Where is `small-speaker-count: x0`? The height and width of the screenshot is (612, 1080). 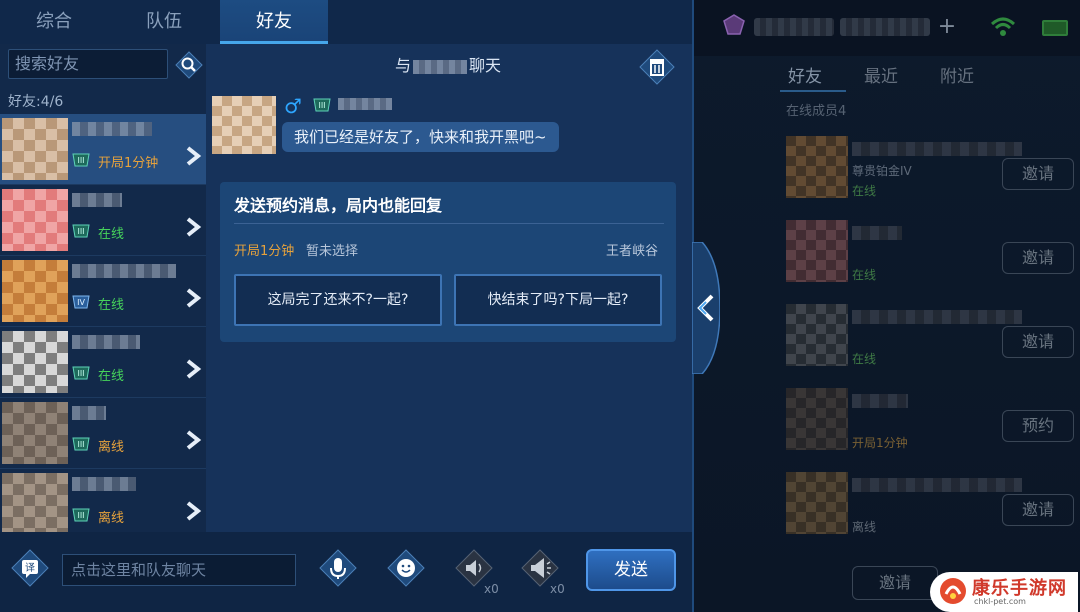 small-speaker-count: x0 is located at coordinates (491, 589).